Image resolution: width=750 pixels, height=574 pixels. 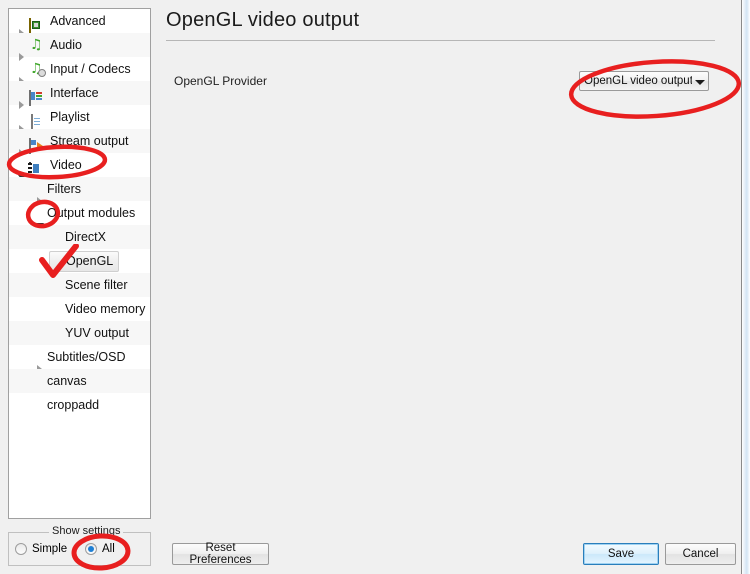 What do you see at coordinates (700, 81) in the screenshot?
I see `chevron-down-icon` at bounding box center [700, 81].